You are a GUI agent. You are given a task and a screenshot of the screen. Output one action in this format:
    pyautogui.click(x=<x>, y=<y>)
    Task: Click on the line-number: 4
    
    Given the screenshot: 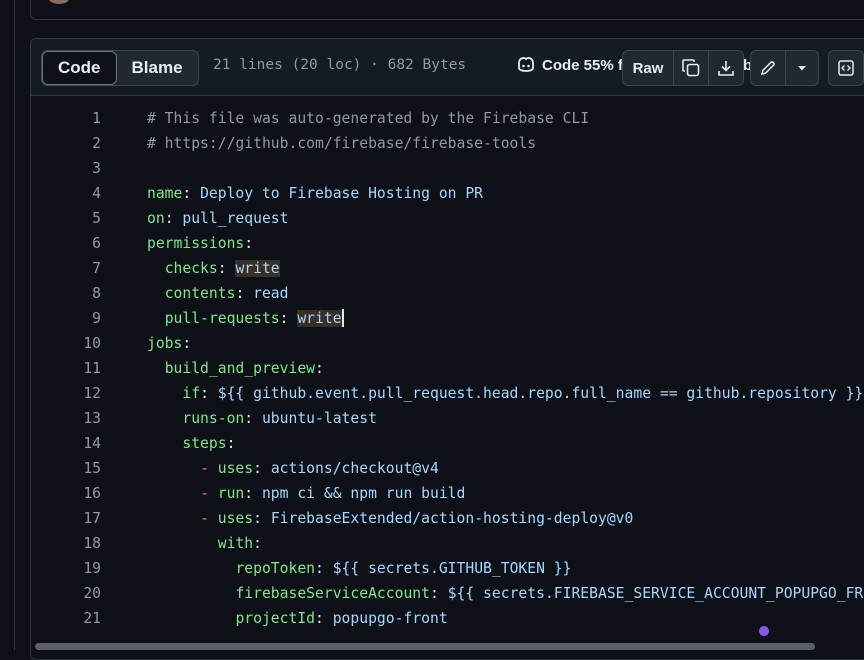 What is the action you would take?
    pyautogui.click(x=66, y=193)
    